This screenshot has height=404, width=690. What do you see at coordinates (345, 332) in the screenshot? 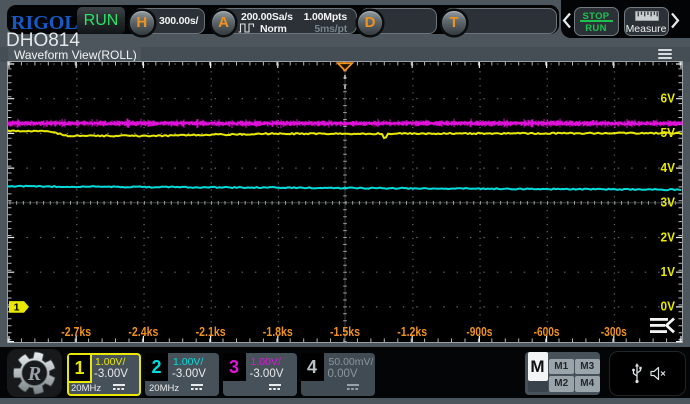
I see `svg-text: -1.5ks` at bounding box center [345, 332].